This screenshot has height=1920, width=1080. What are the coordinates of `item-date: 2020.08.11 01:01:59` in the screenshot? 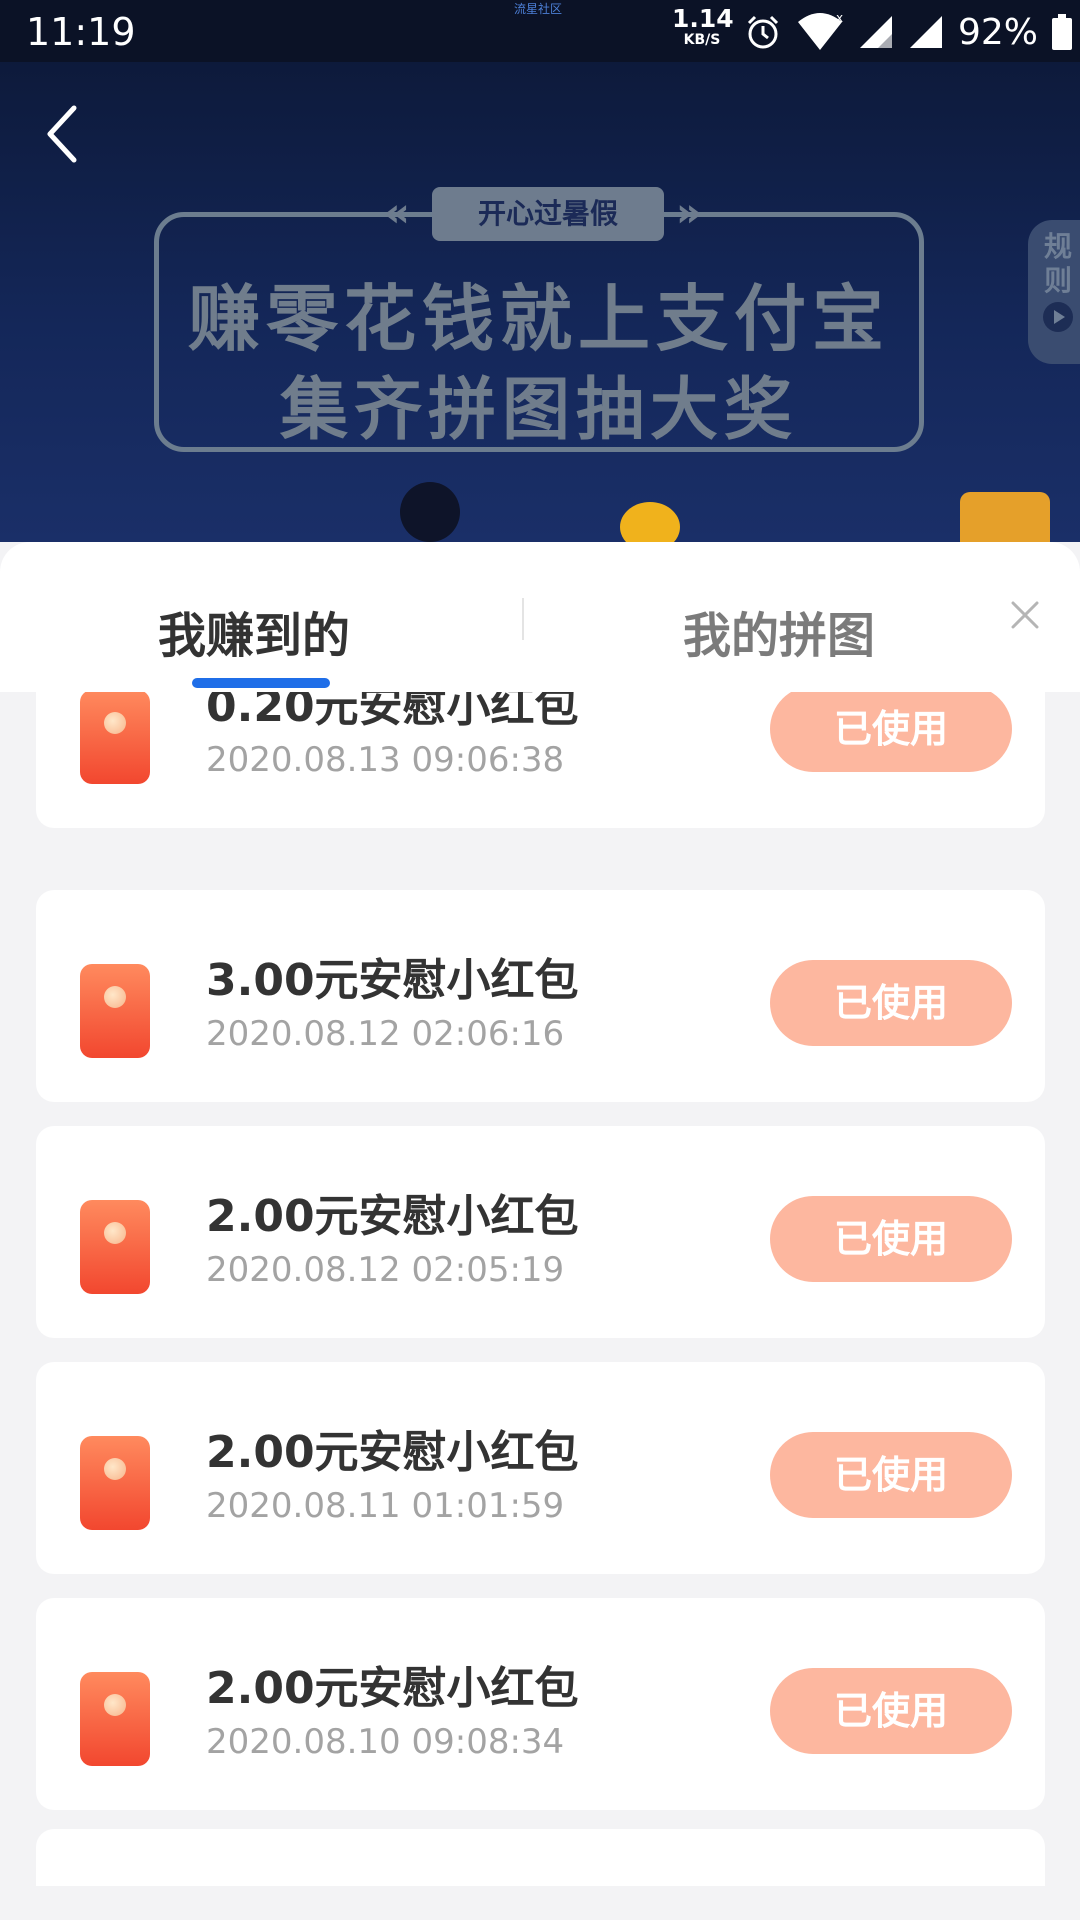 It's located at (385, 1506).